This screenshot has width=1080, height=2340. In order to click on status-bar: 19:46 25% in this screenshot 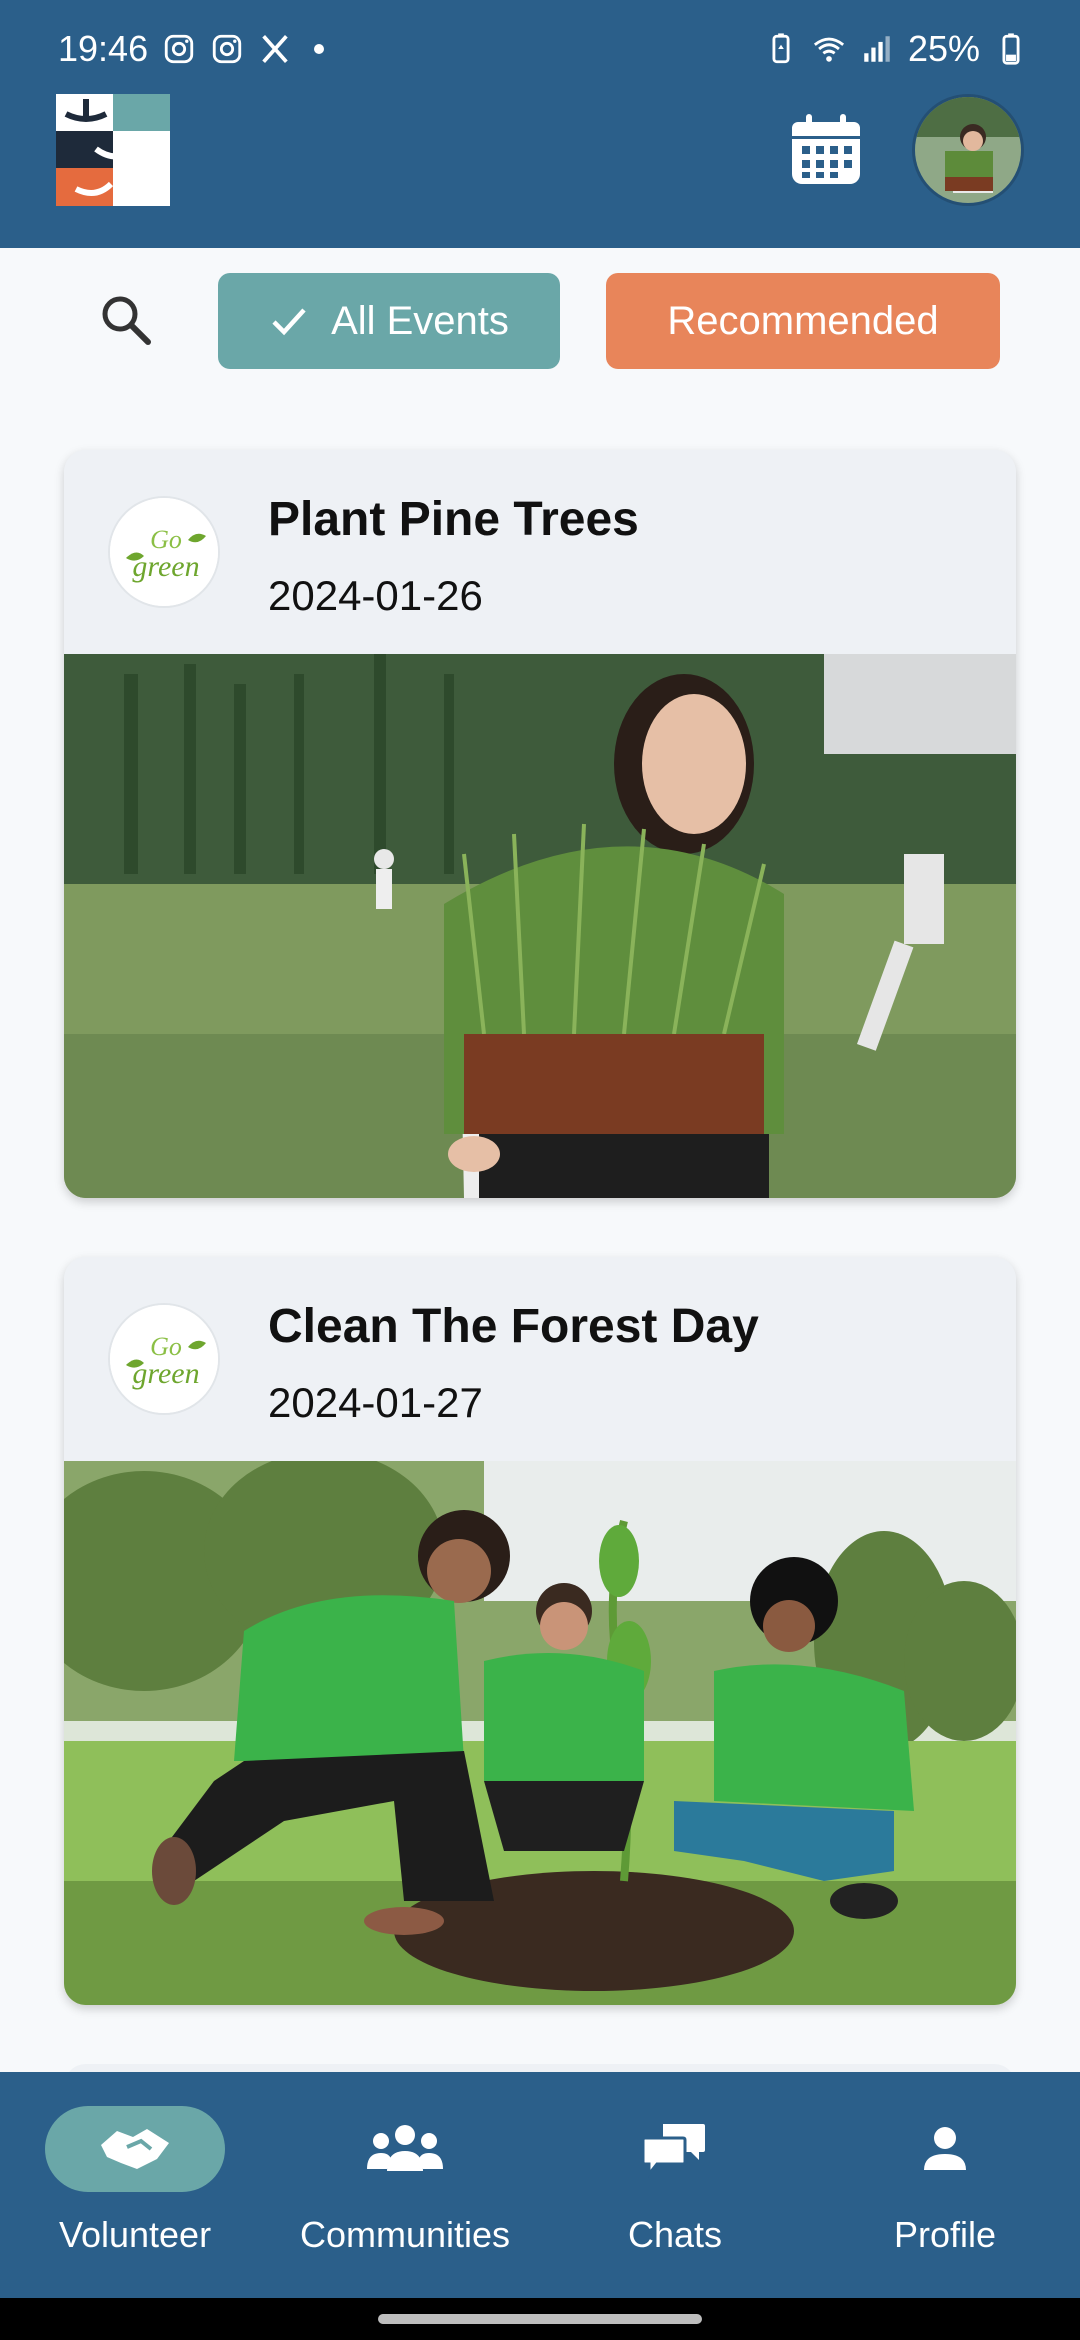, I will do `click(540, 45)`.